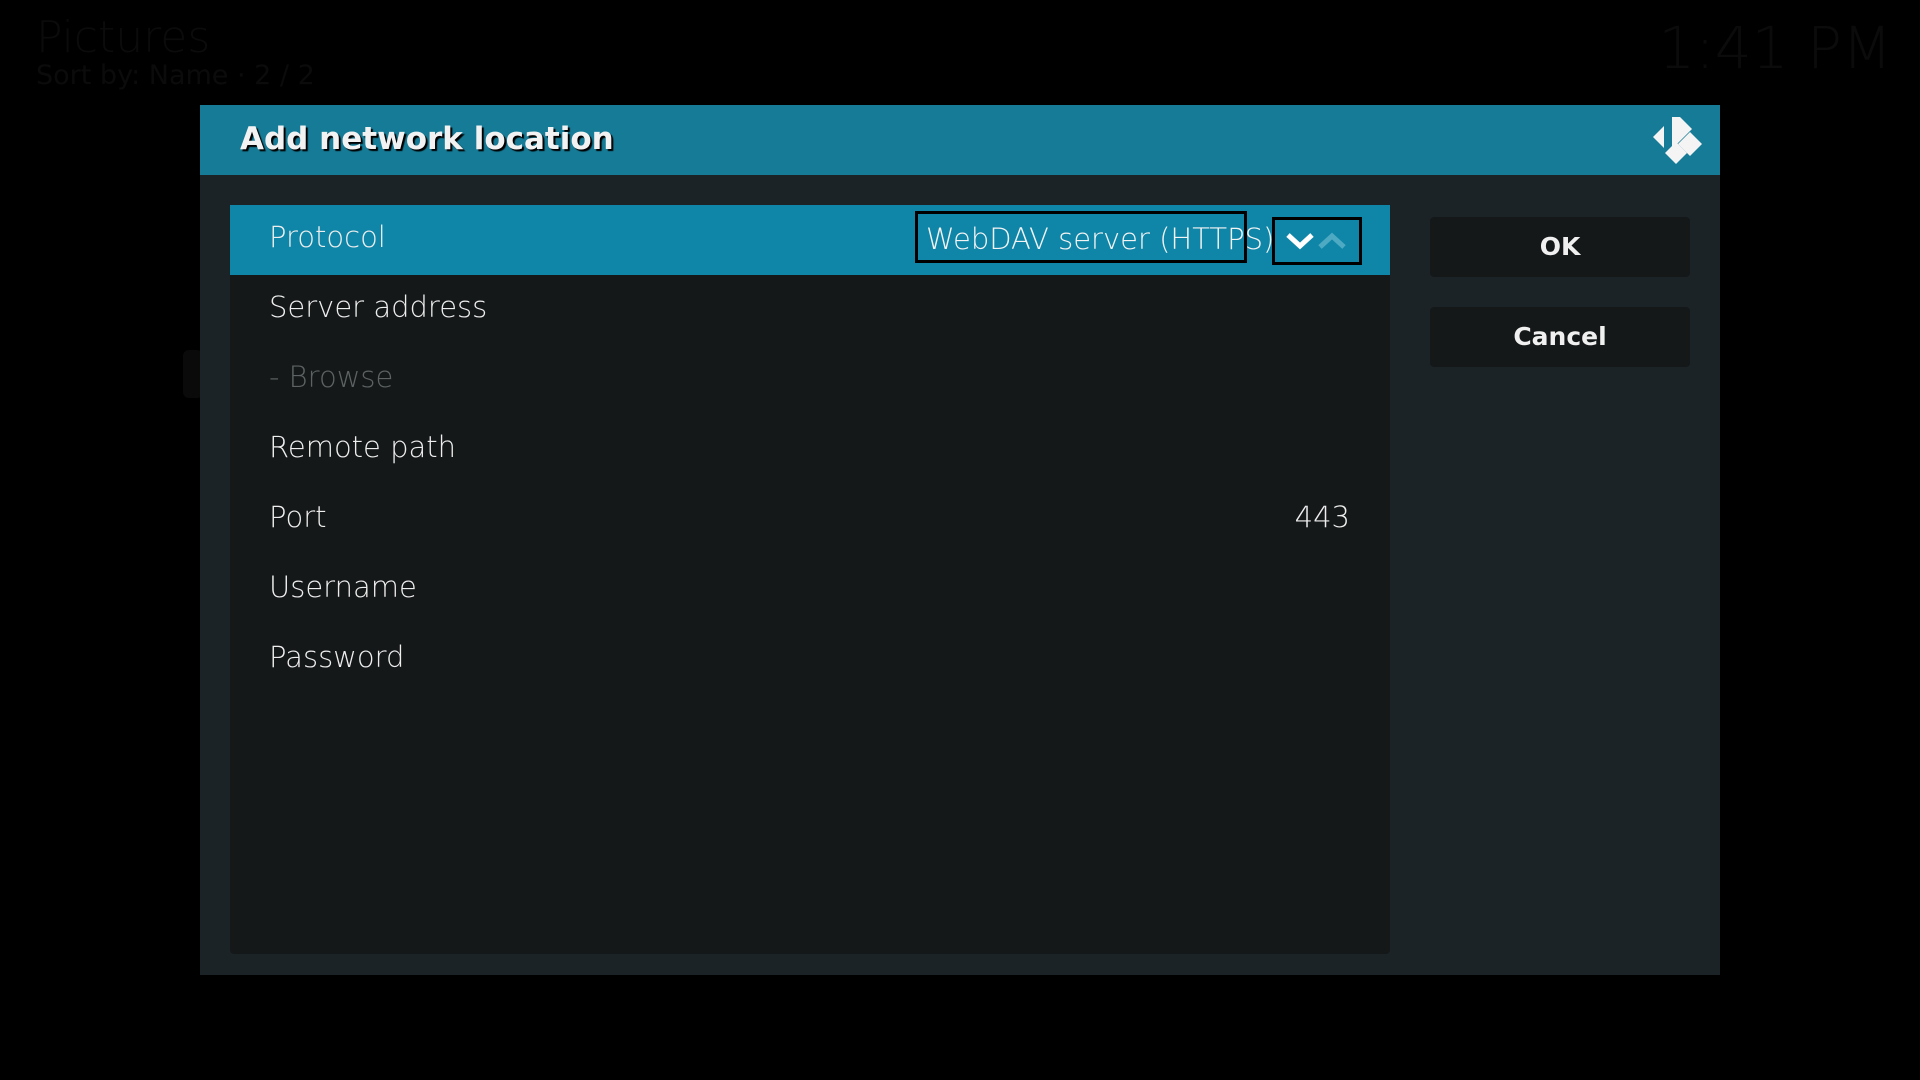 The image size is (1920, 1080). I want to click on chevron-up-icon, so click(1332, 241).